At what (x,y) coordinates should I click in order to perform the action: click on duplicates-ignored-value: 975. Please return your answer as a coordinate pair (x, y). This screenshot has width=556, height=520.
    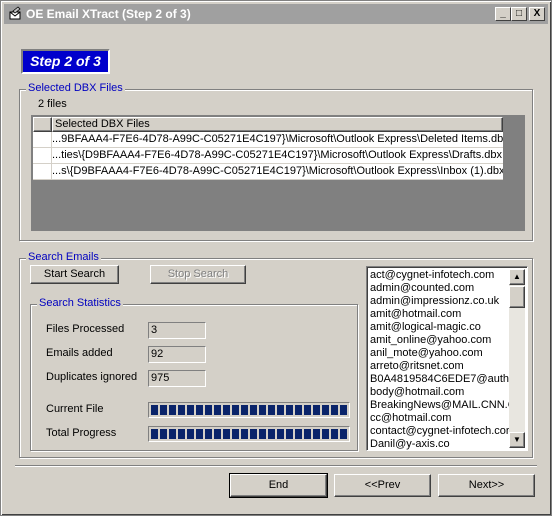
    Looking at the image, I should click on (177, 378).